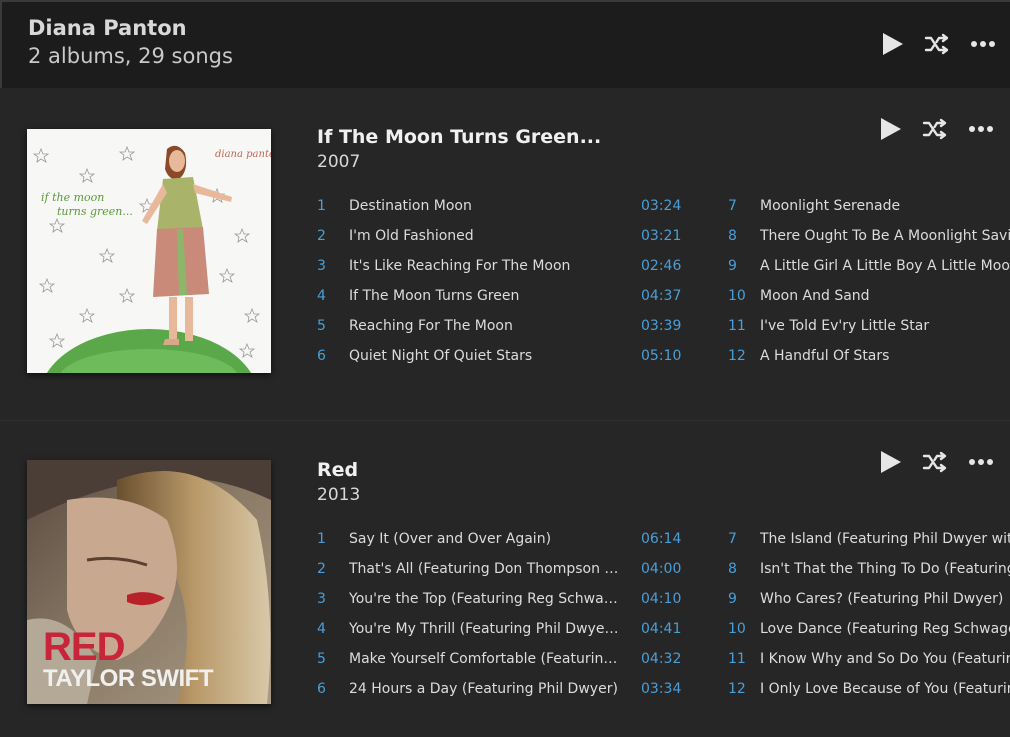  What do you see at coordinates (434, 296) in the screenshot?
I see `track-title: If The Moon Turns Green` at bounding box center [434, 296].